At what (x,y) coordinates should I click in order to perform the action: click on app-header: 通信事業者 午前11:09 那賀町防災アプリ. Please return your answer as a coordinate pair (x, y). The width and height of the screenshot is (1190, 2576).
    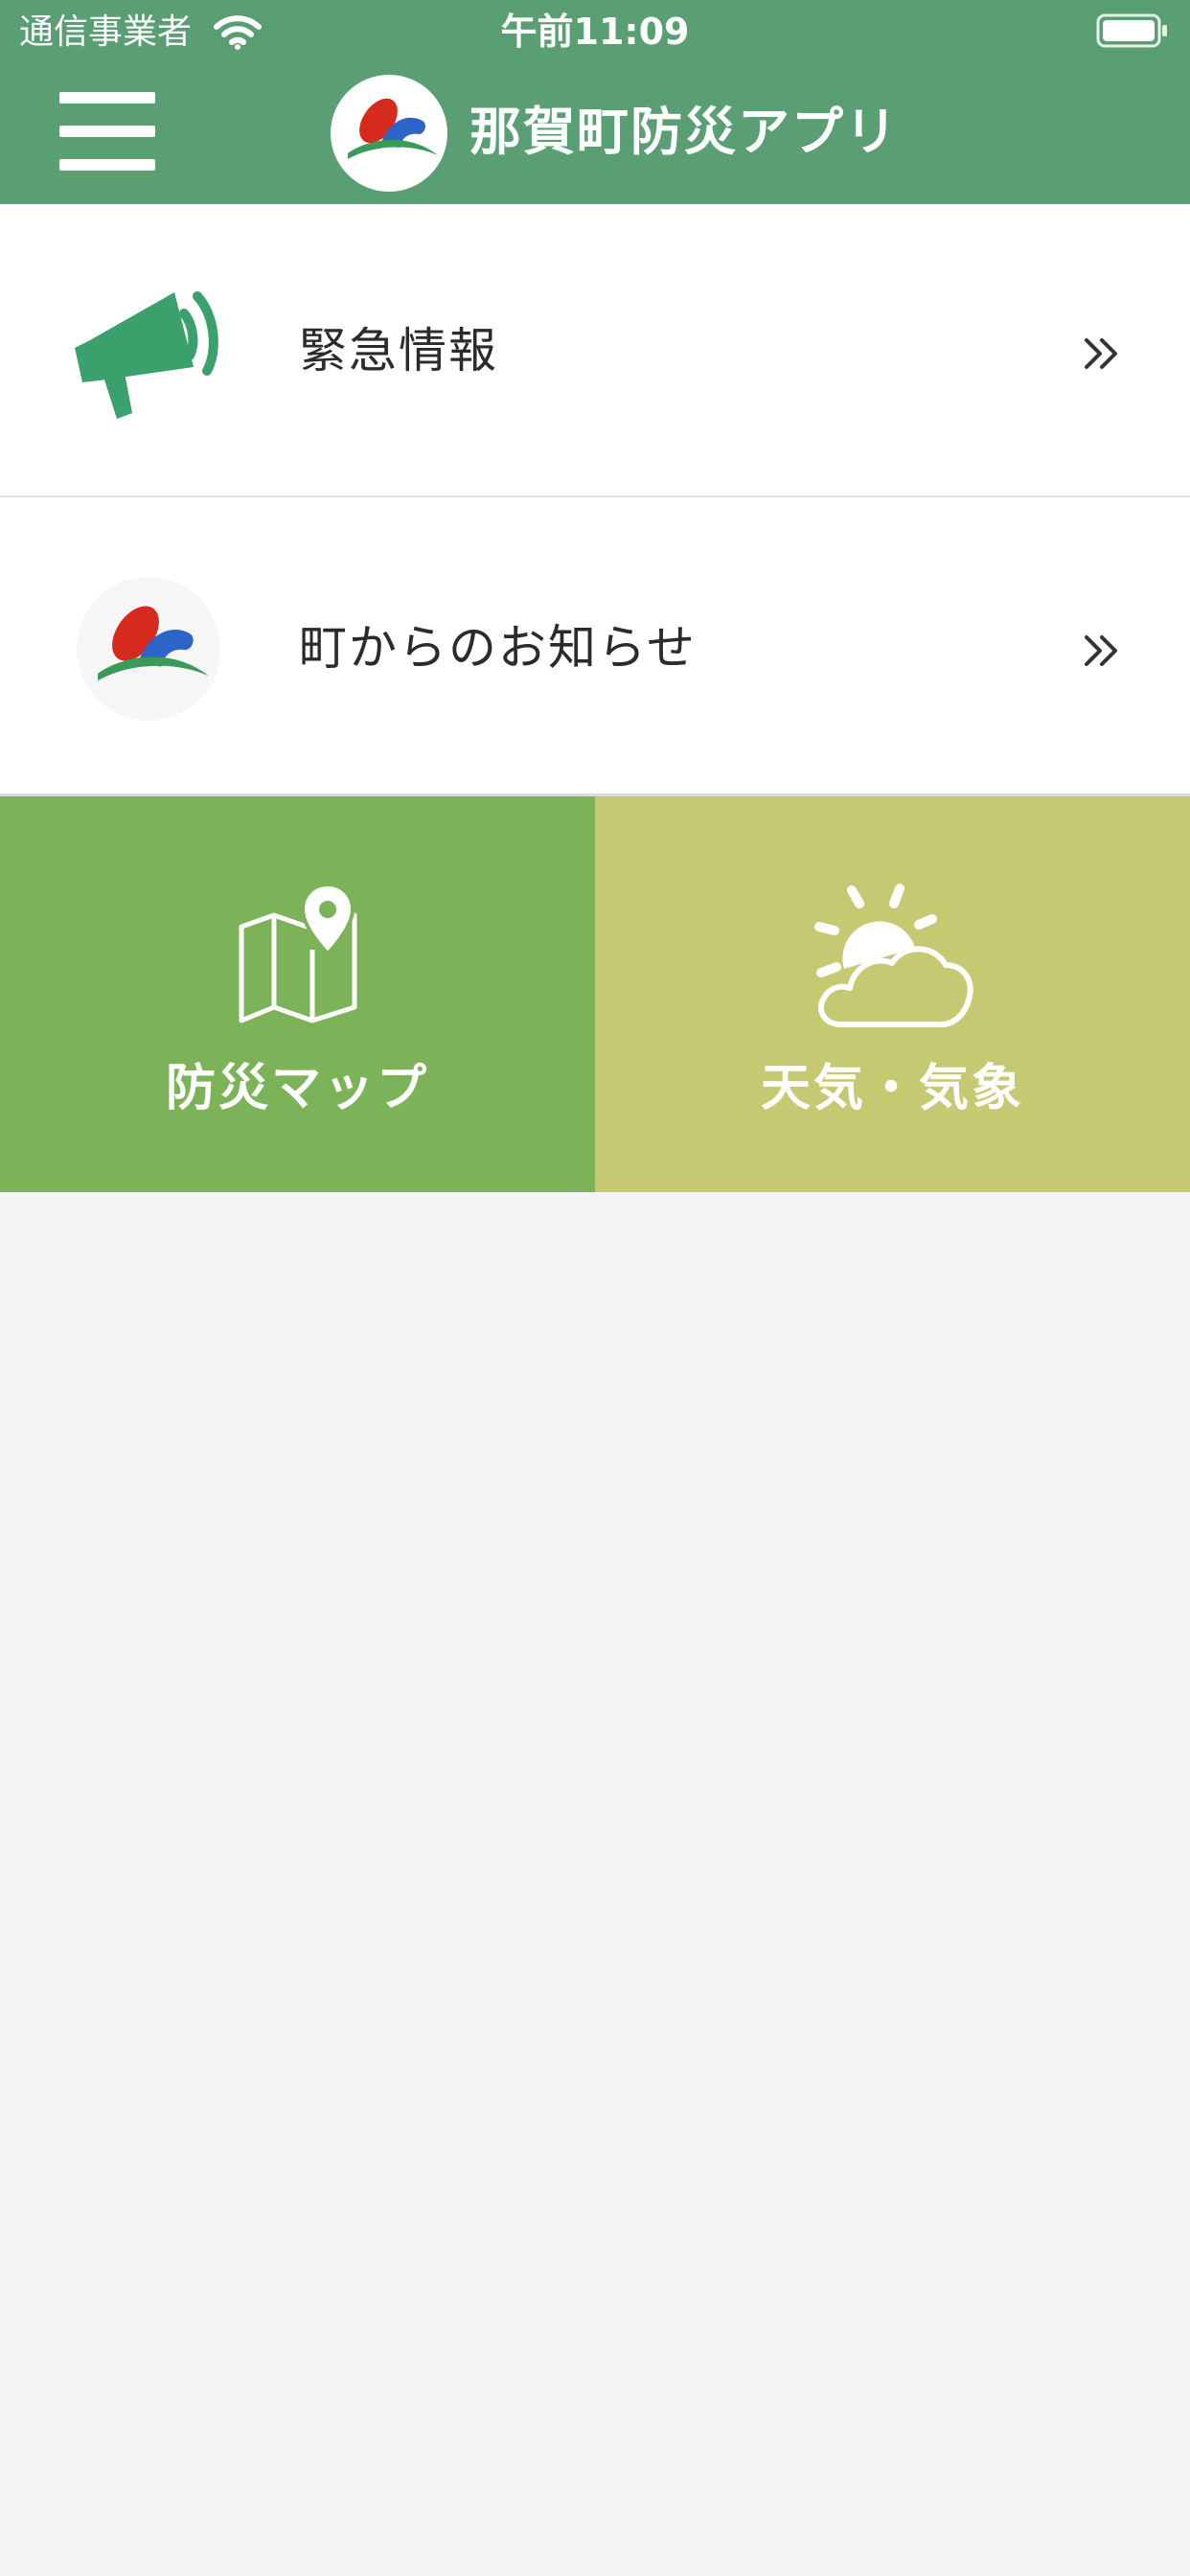
    Looking at the image, I should click on (595, 102).